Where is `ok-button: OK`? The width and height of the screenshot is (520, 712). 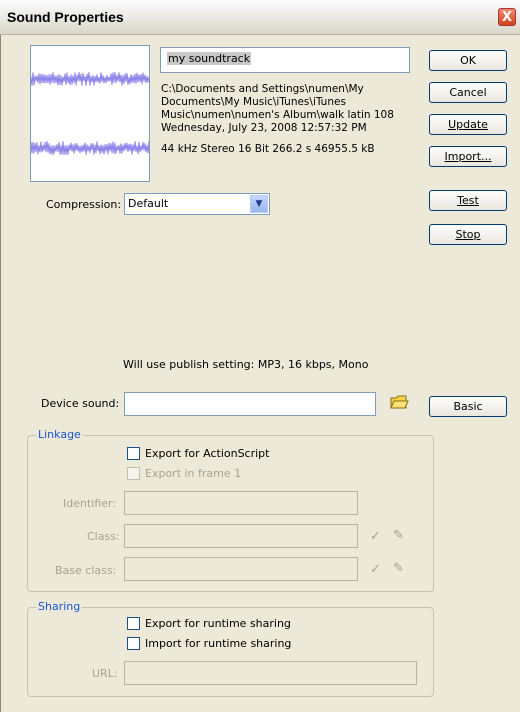 ok-button: OK is located at coordinates (468, 60).